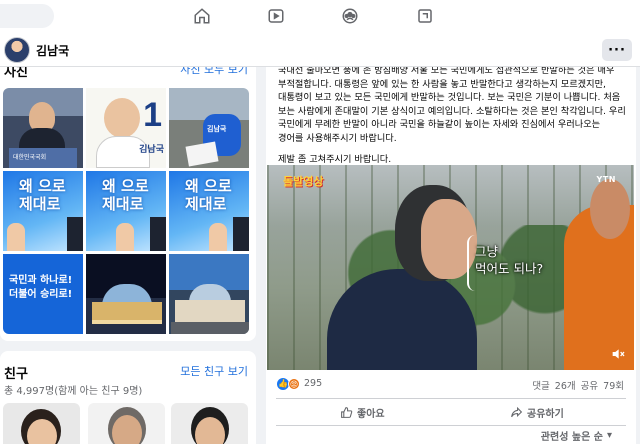  I want to click on sort-label: 관련성 높은 순, so click(571, 437).